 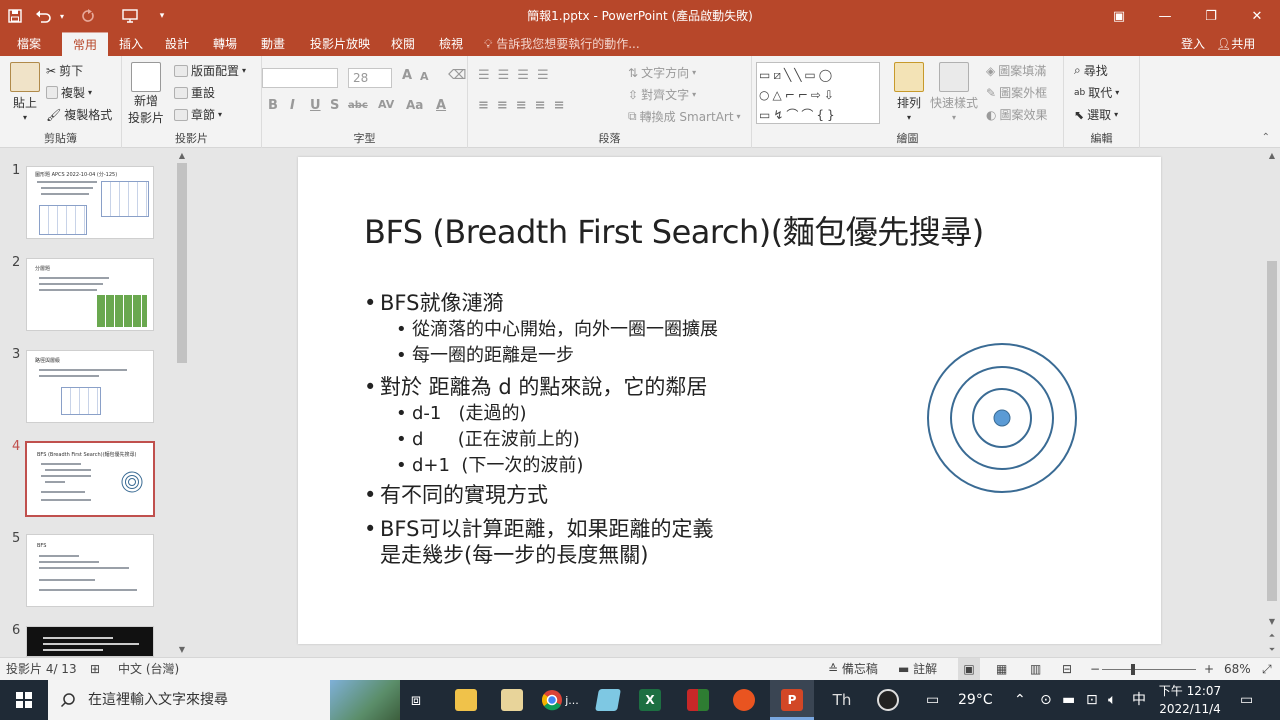 What do you see at coordinates (386, 104) in the screenshot?
I see `character-spacing-button: AV` at bounding box center [386, 104].